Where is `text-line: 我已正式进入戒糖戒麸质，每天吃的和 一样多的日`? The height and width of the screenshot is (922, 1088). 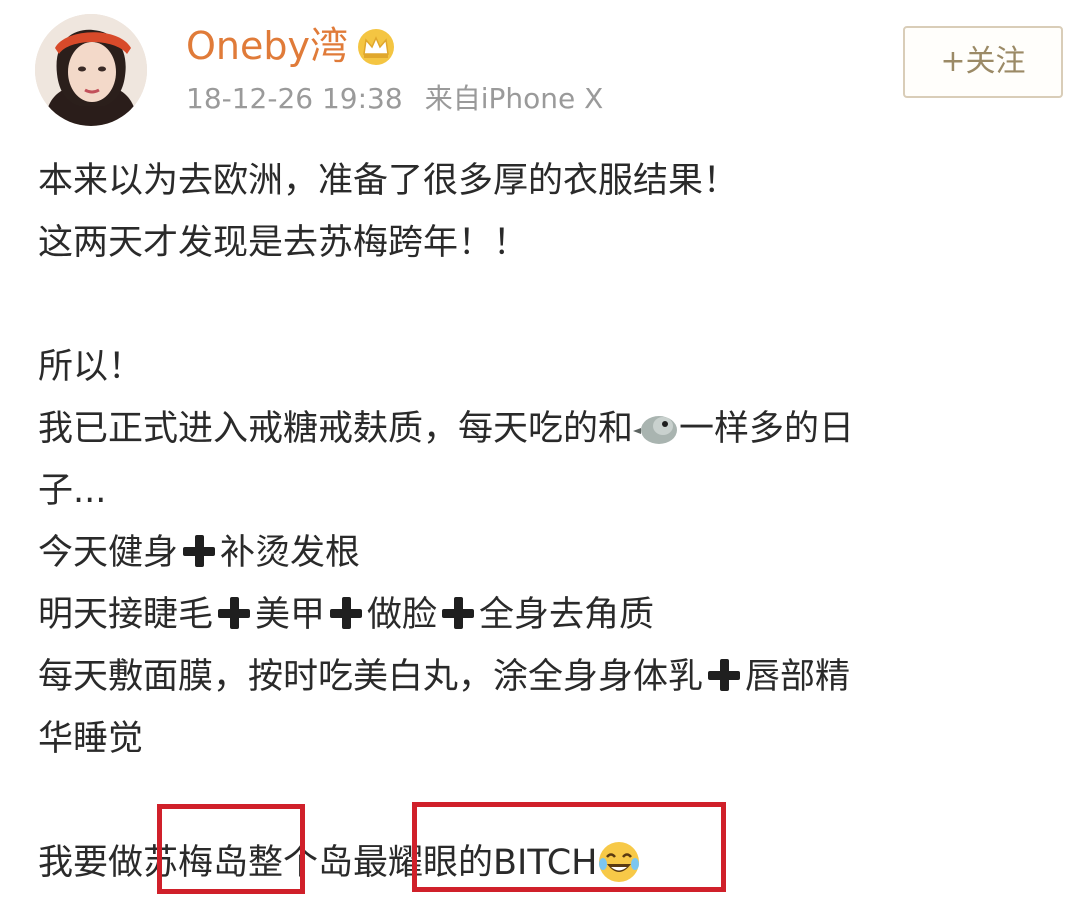 text-line: 我已正式进入戒糖戒麸质，每天吃的和 一样多的日 is located at coordinates (553, 429).